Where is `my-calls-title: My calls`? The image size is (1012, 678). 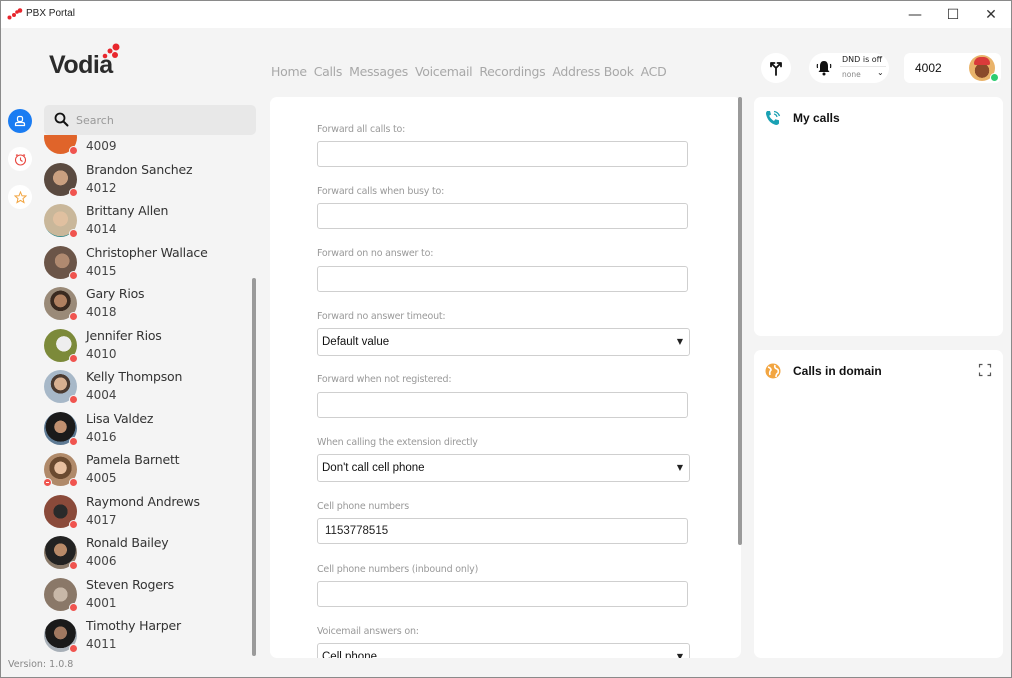 my-calls-title: My calls is located at coordinates (816, 118).